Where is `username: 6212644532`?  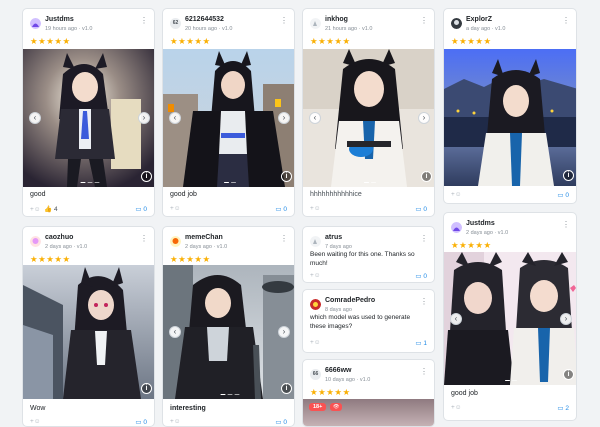
username: 6212644532 is located at coordinates (204, 19).